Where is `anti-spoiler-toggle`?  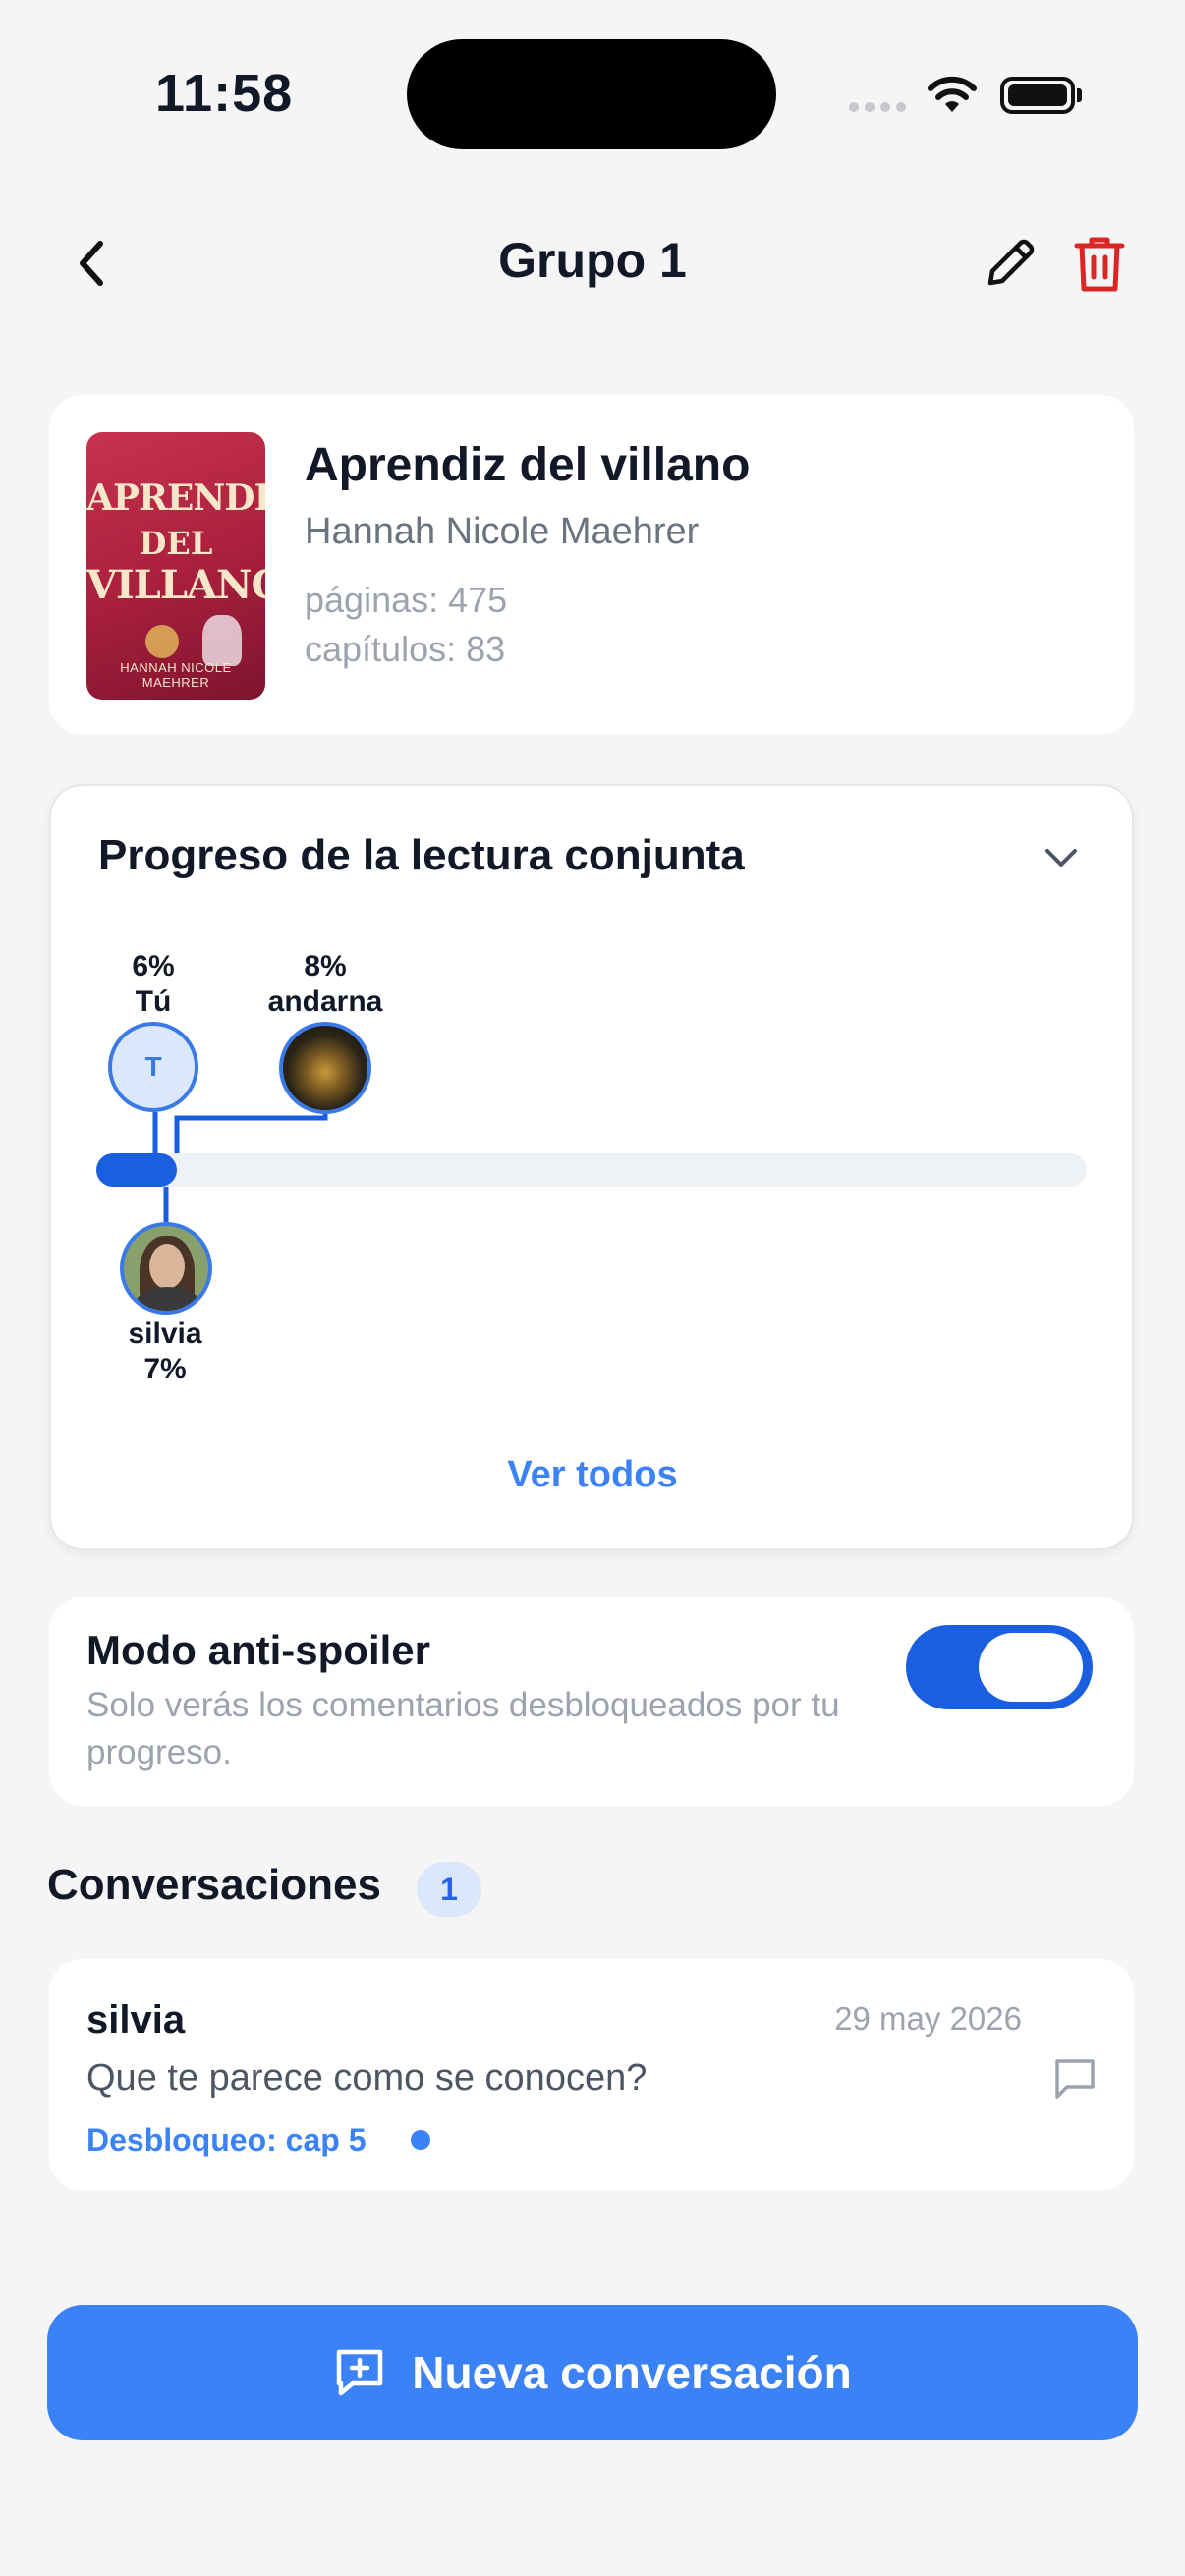
anti-spoiler-toggle is located at coordinates (1000, 1667).